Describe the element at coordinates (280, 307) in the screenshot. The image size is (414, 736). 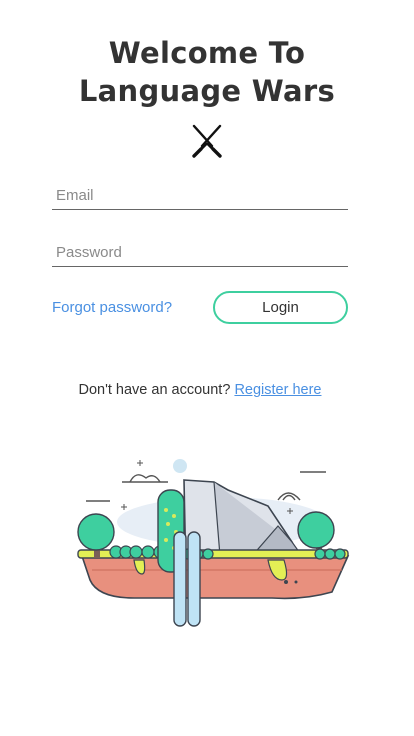
I see `login-button: Login` at that location.